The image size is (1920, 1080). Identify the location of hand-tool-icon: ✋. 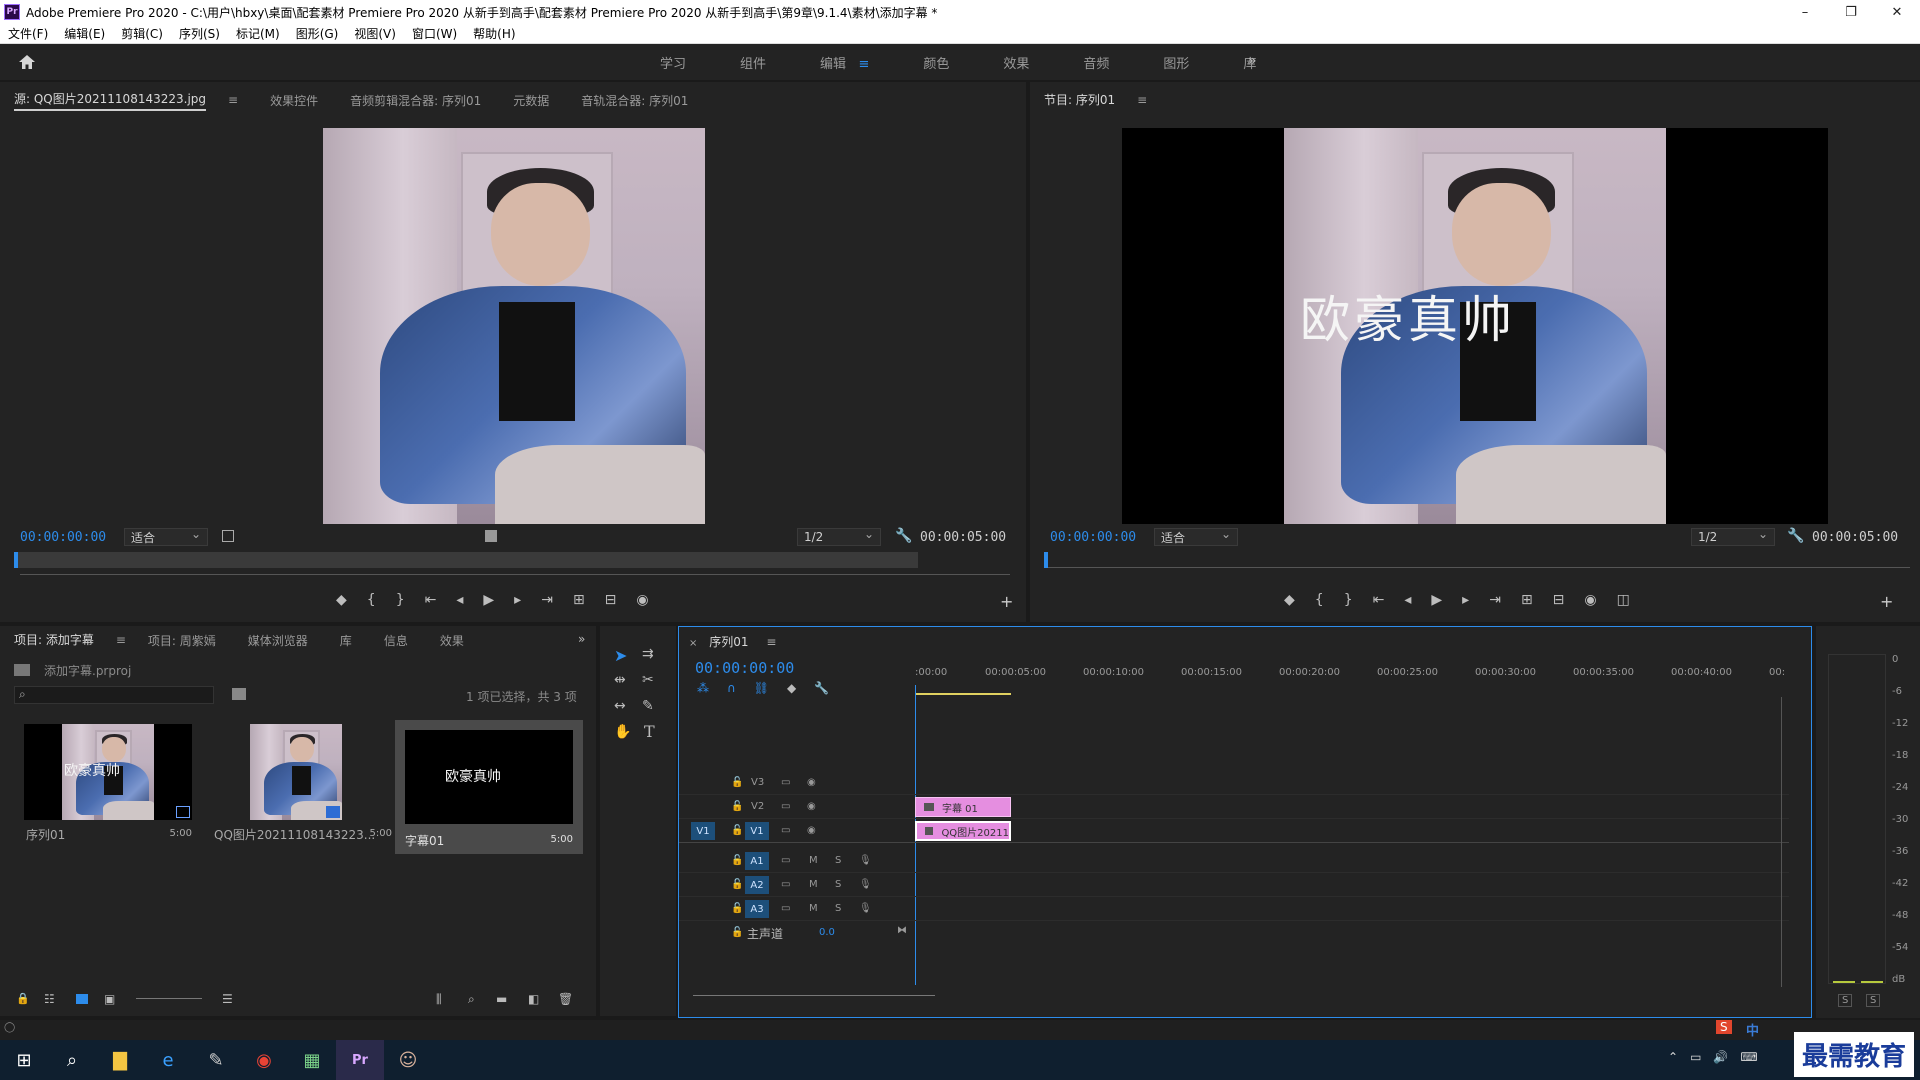
(622, 732).